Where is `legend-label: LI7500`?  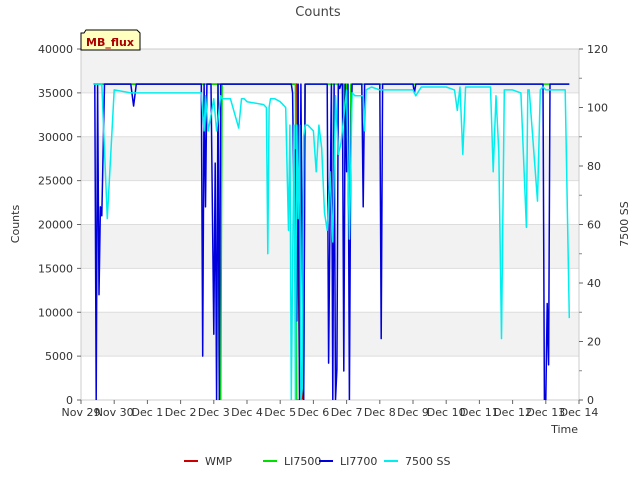 legend-label: LI7500 is located at coordinates (302, 461).